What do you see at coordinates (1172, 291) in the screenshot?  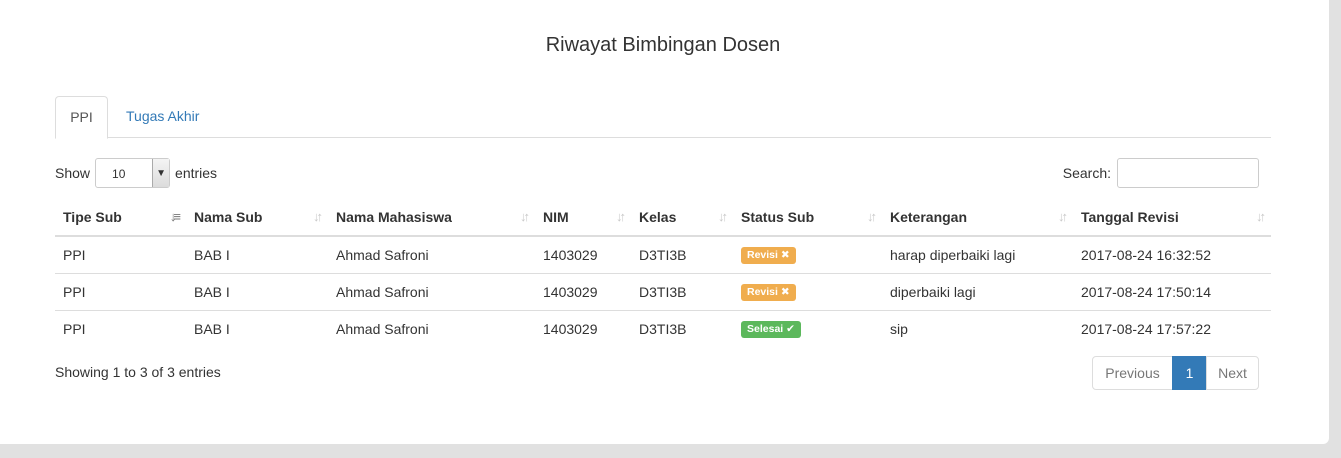 I see `cell-tanggal-revisi: 2017-08-24 17:50:14` at bounding box center [1172, 291].